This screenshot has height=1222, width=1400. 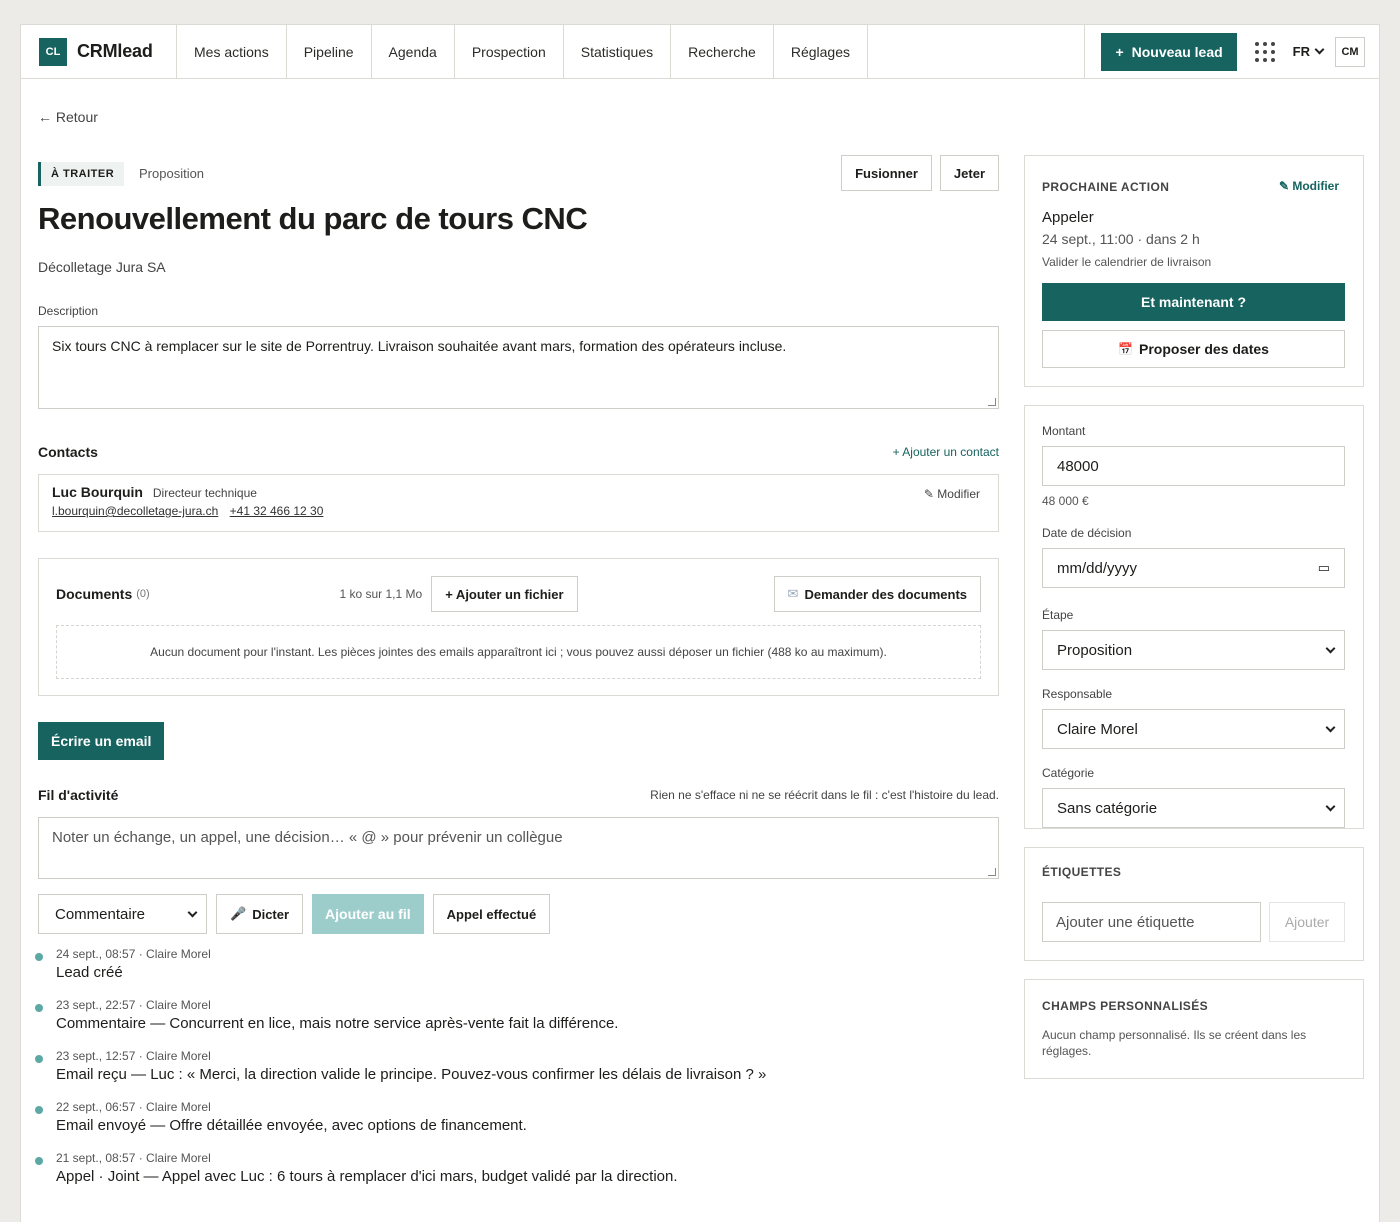 What do you see at coordinates (1107, 808) in the screenshot?
I see `category-value: Sans catégorie` at bounding box center [1107, 808].